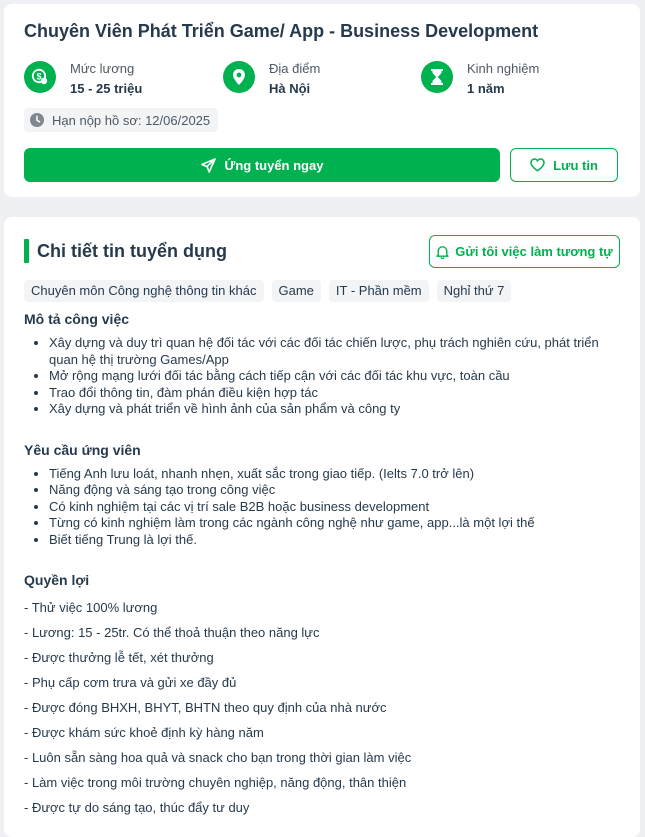 Image resolution: width=645 pixels, height=837 pixels. I want to click on paper-plane-icon, so click(208, 165).